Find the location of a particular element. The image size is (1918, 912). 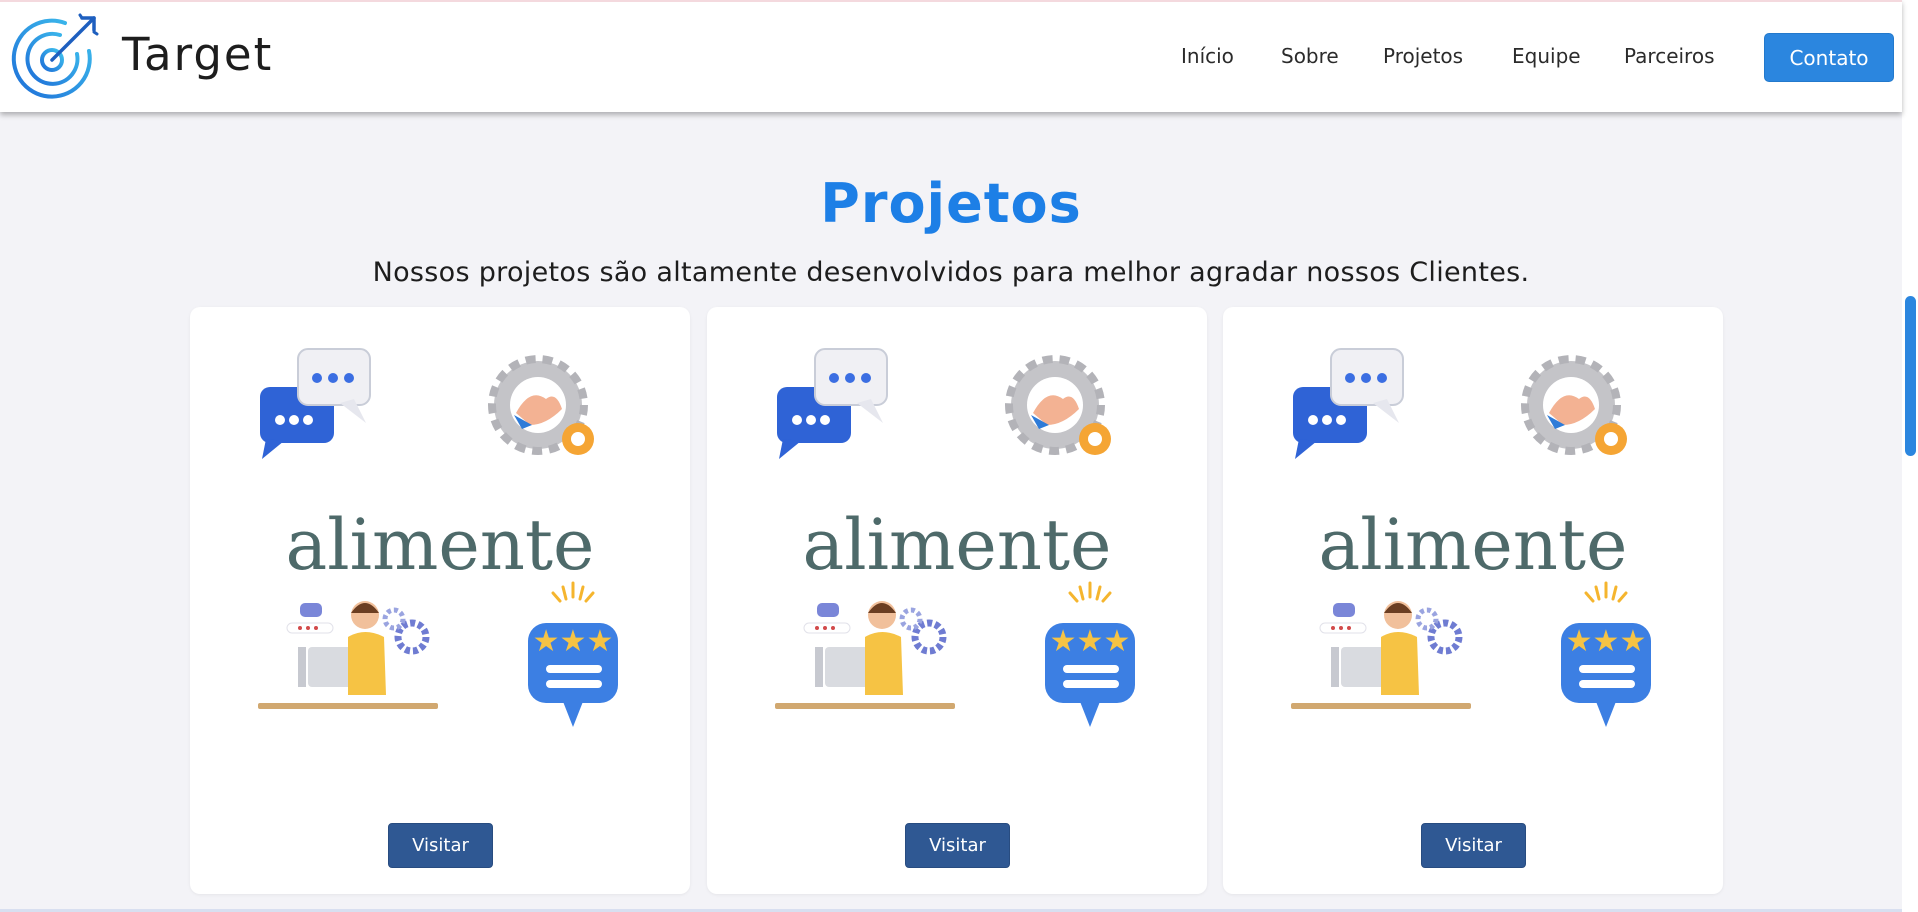

nav-item-parceiros: Parceiros is located at coordinates (1669, 56).